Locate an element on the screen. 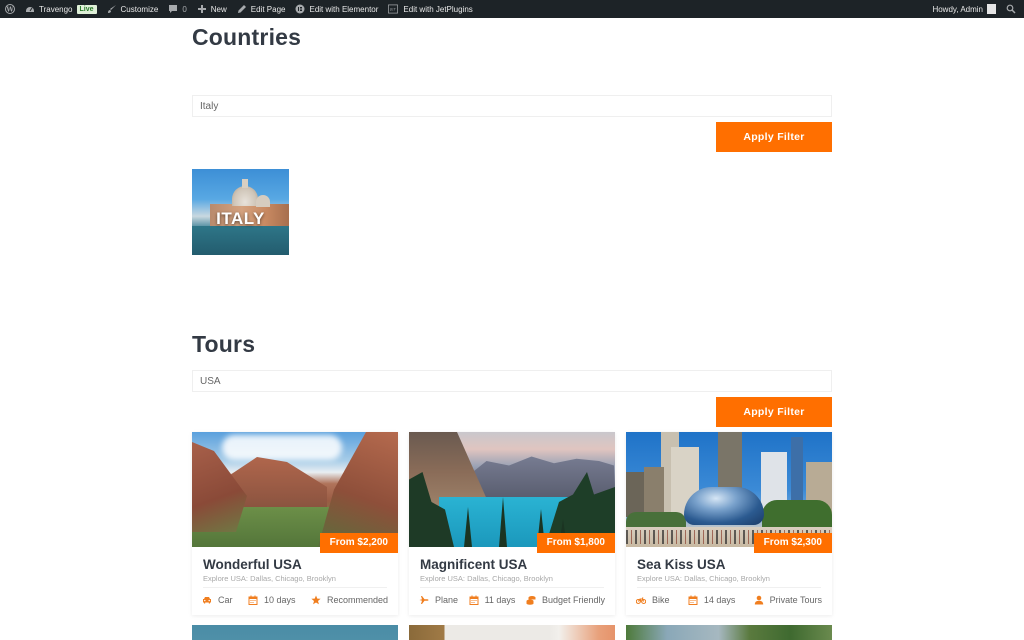 This screenshot has width=1024, height=640. search-button is located at coordinates (1012, 9).